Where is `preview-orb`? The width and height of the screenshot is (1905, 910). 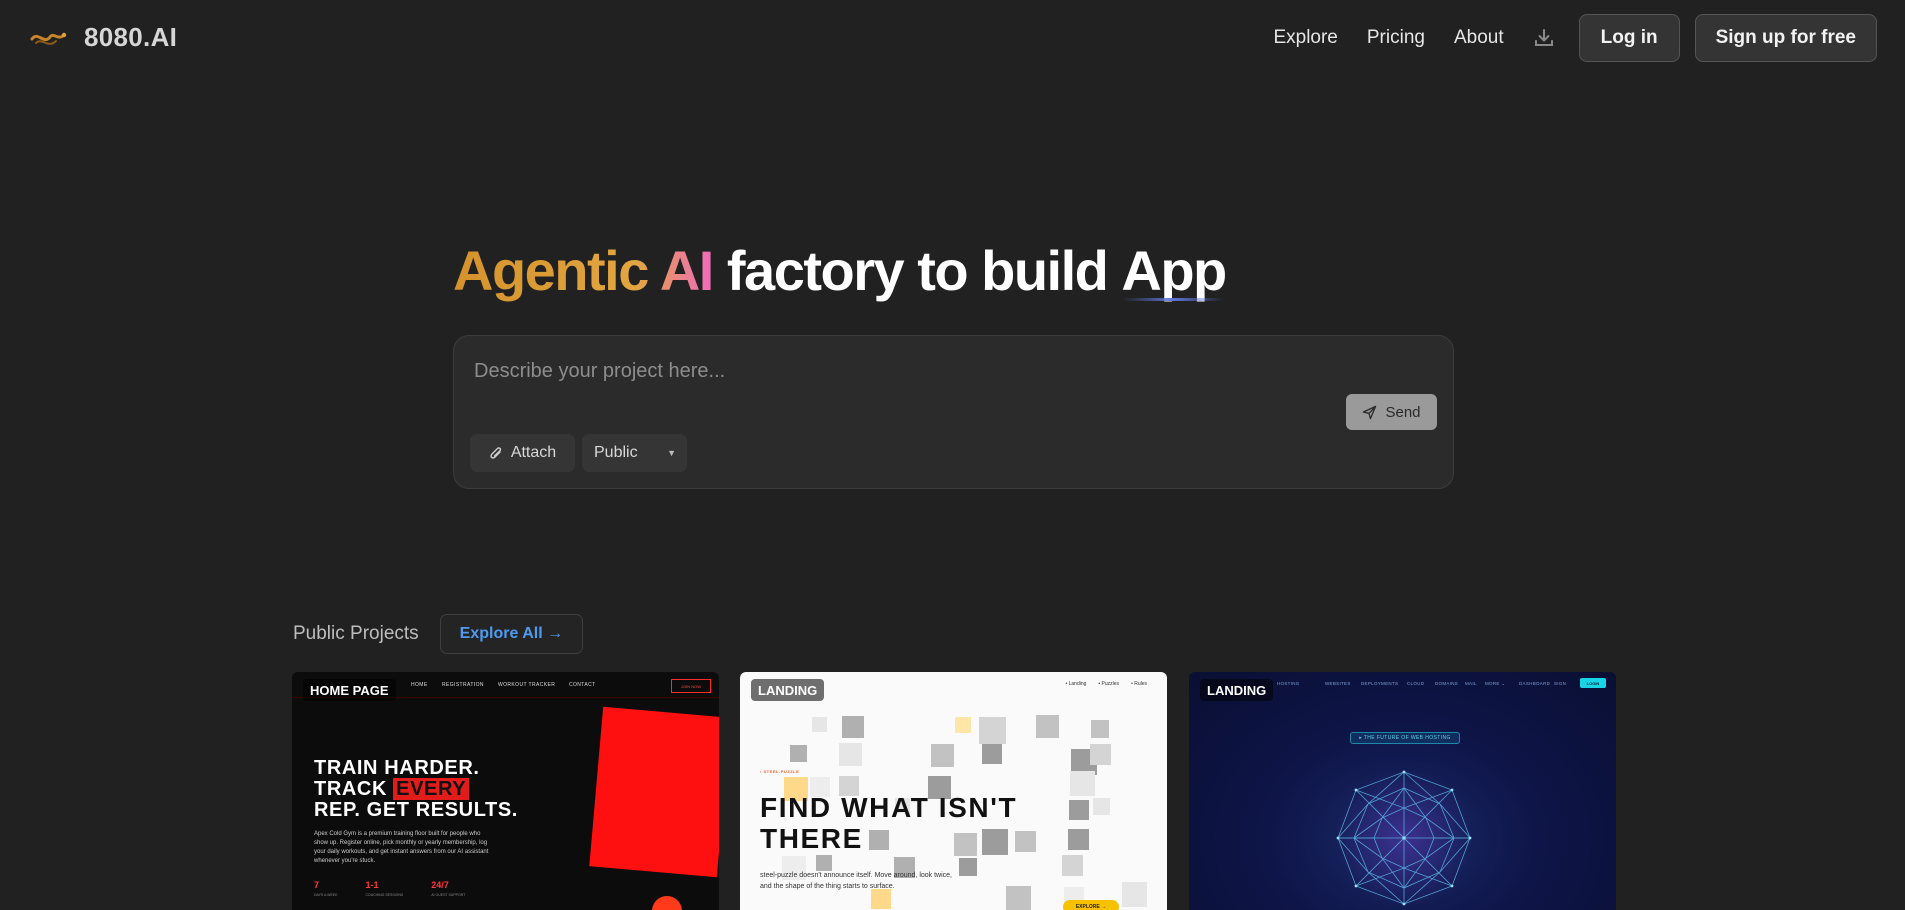
preview-orb is located at coordinates (667, 903).